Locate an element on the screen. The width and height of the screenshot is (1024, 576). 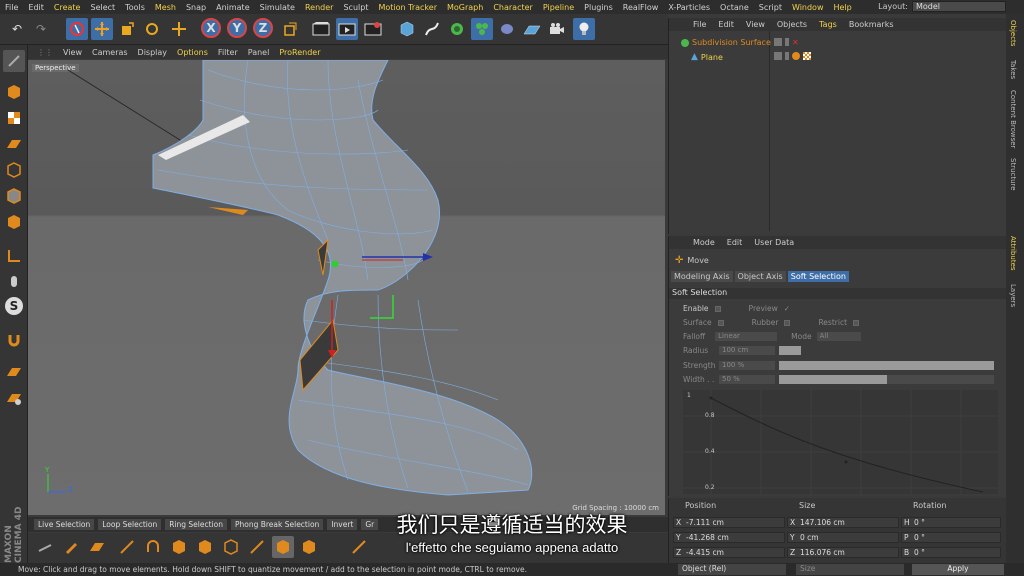
tab-soft-selection: Soft Selection is located at coordinates (818, 276).